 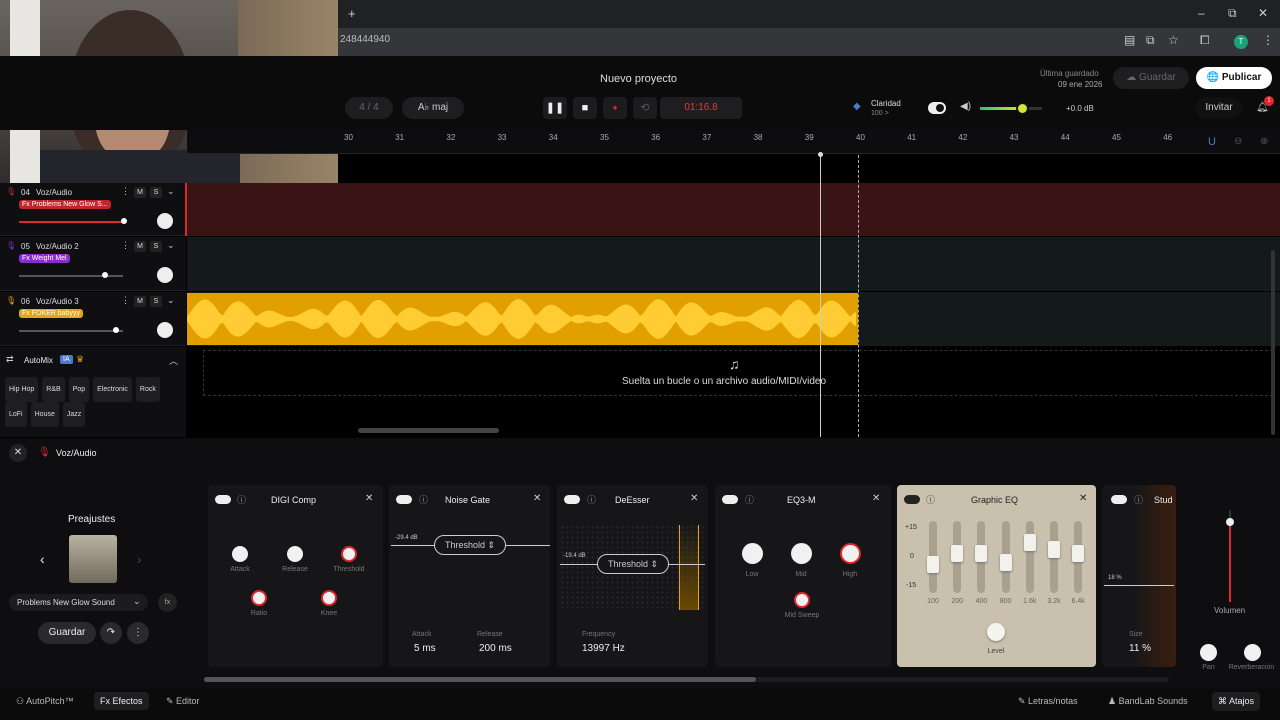 What do you see at coordinates (16, 414) in the screenshot?
I see `genre-chip: LoFi` at bounding box center [16, 414].